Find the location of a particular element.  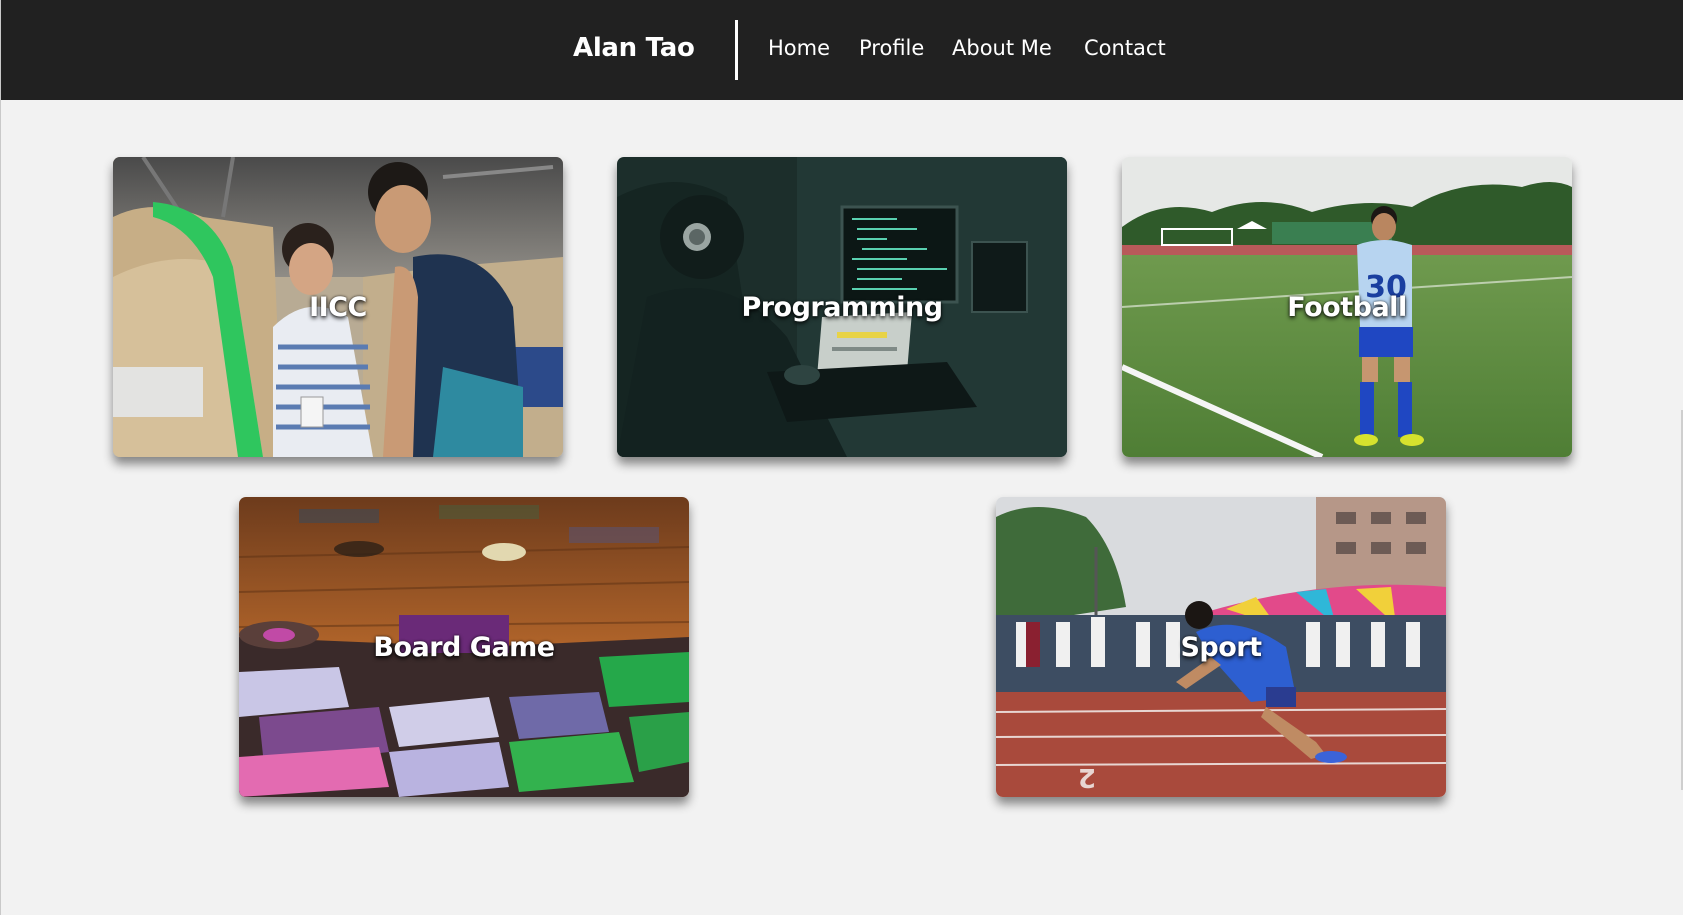

sport-photo: 2 is located at coordinates (1221, 647).